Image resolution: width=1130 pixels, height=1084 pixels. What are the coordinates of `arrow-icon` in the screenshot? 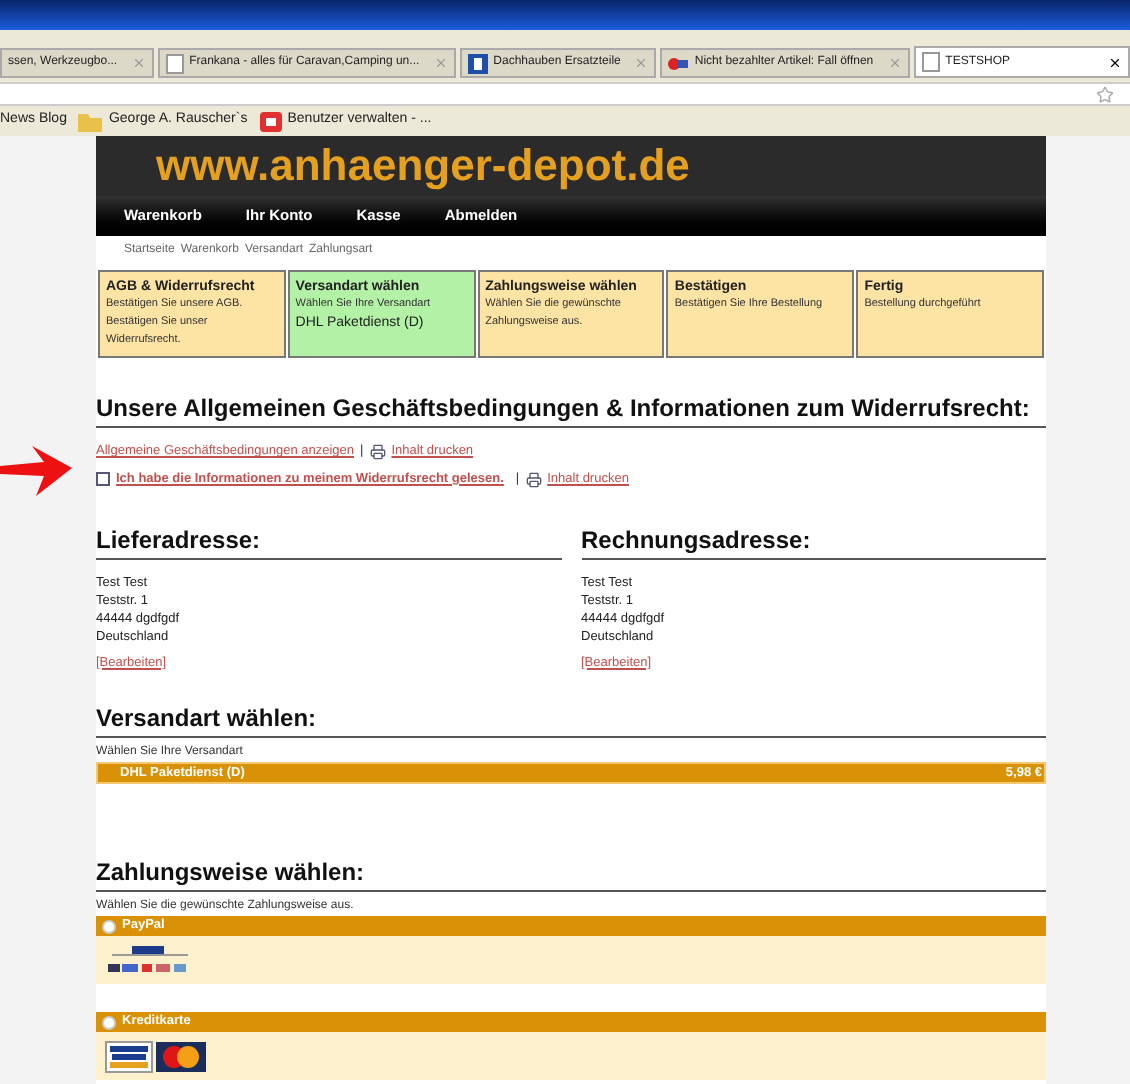 It's located at (36, 469).